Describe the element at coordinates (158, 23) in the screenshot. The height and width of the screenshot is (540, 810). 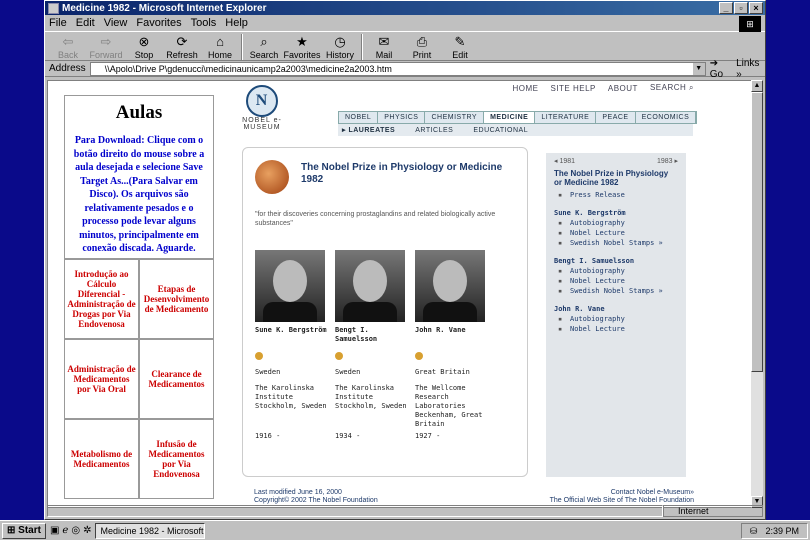
I see `menu-favorites: Favorites` at that location.